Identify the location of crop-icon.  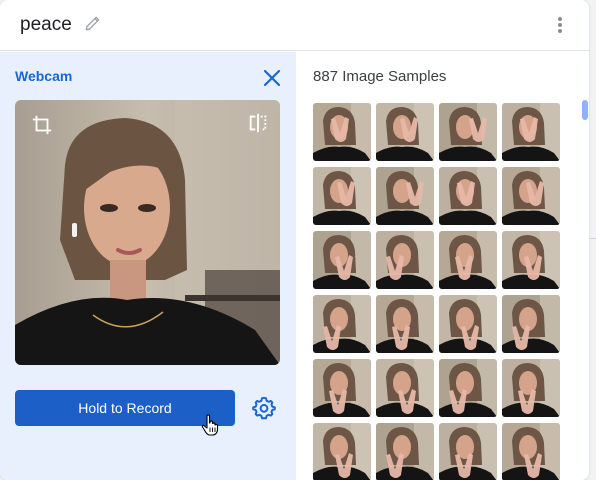
(42, 125).